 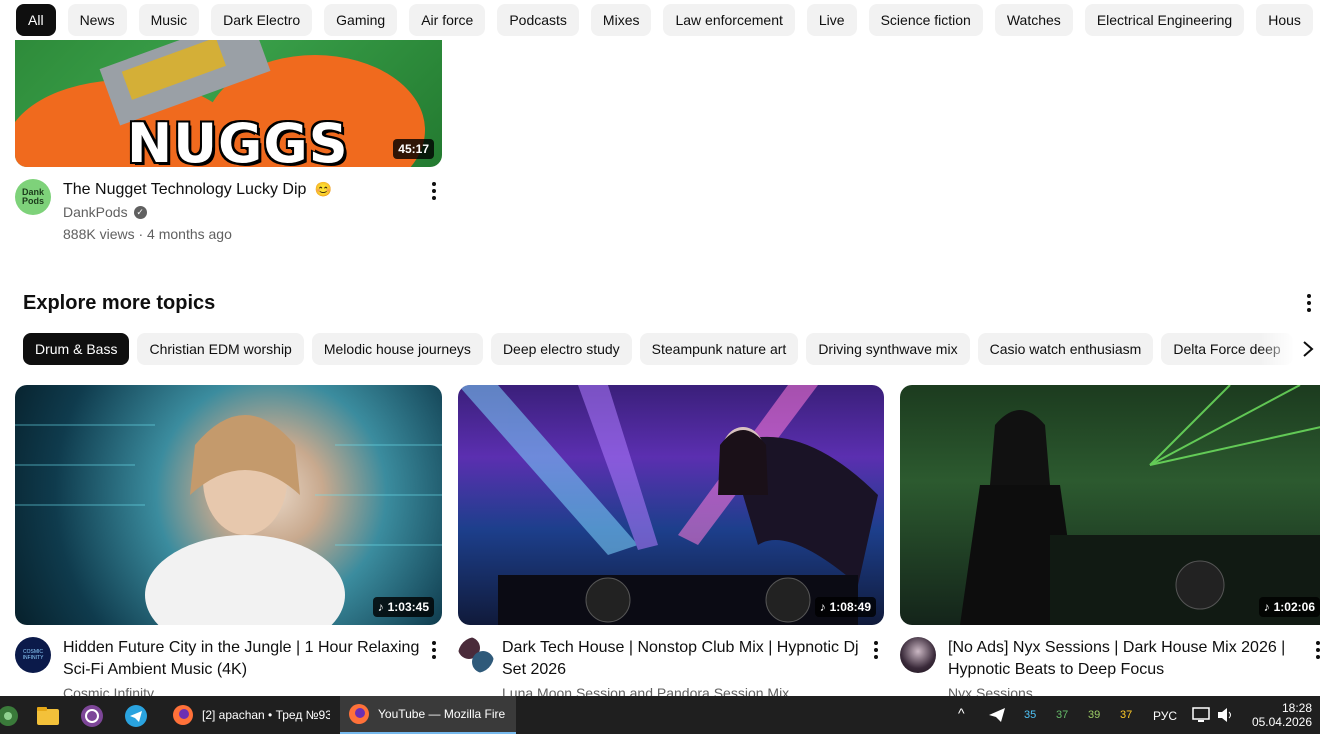 I want to click on duration-text: 1:08:49, so click(x=850, y=607).